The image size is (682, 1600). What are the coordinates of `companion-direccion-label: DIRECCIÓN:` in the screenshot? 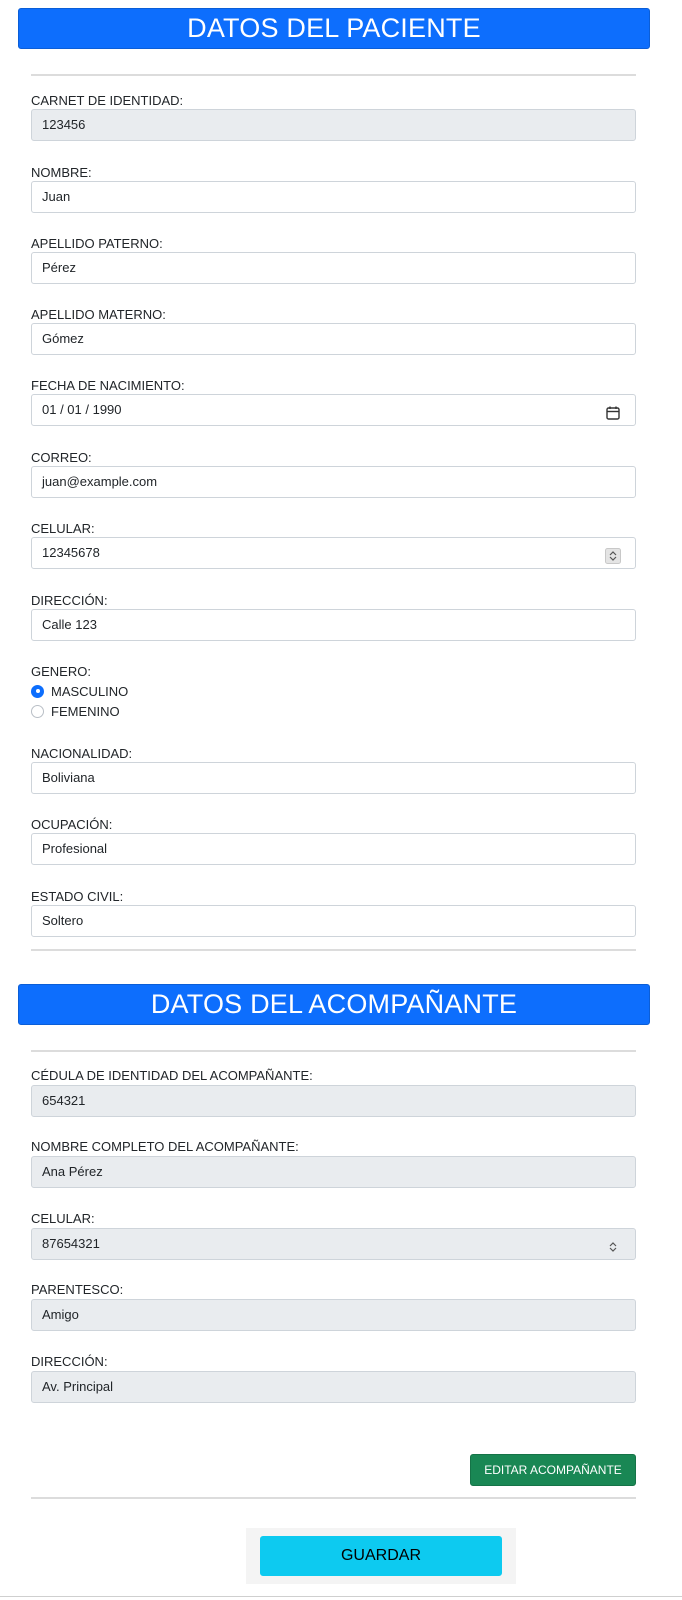 It's located at (69, 1361).